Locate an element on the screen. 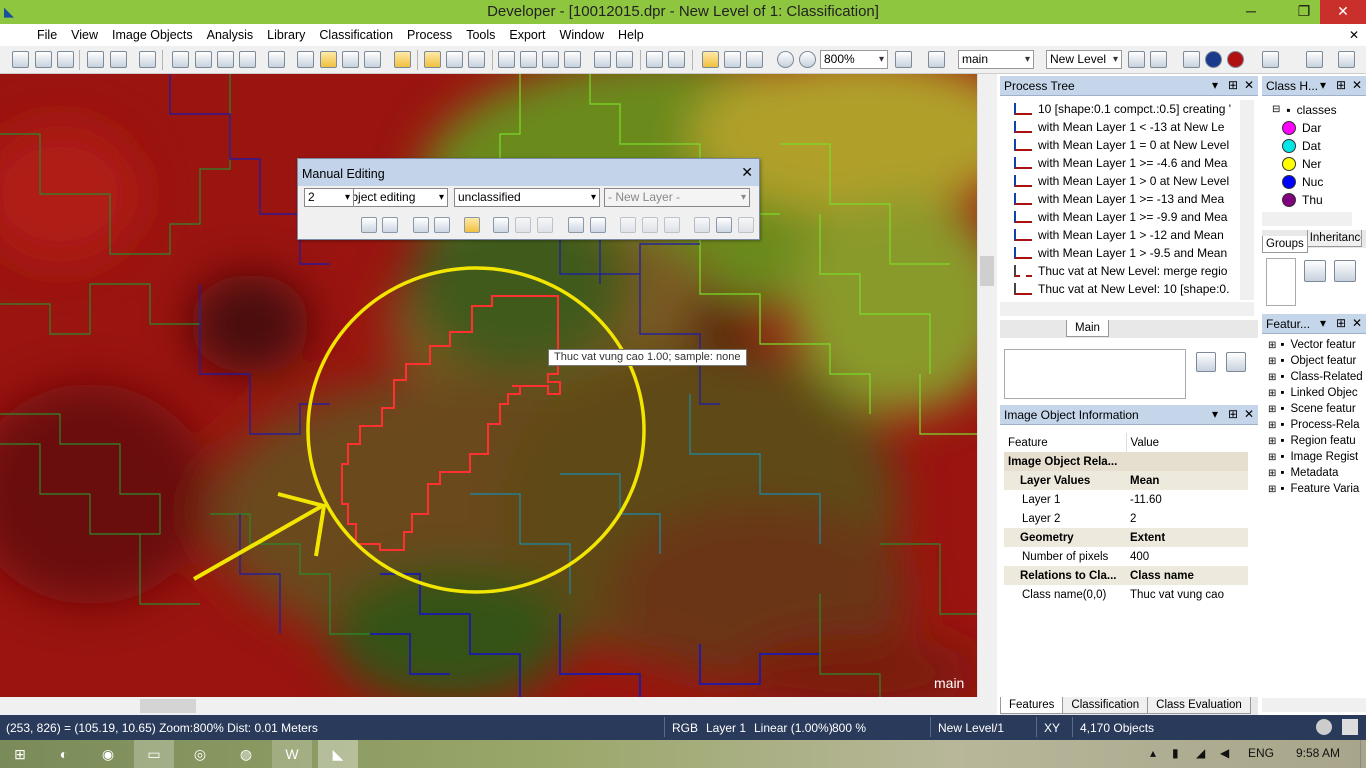  volume-icon: ◀ is located at coordinates (1224, 753).